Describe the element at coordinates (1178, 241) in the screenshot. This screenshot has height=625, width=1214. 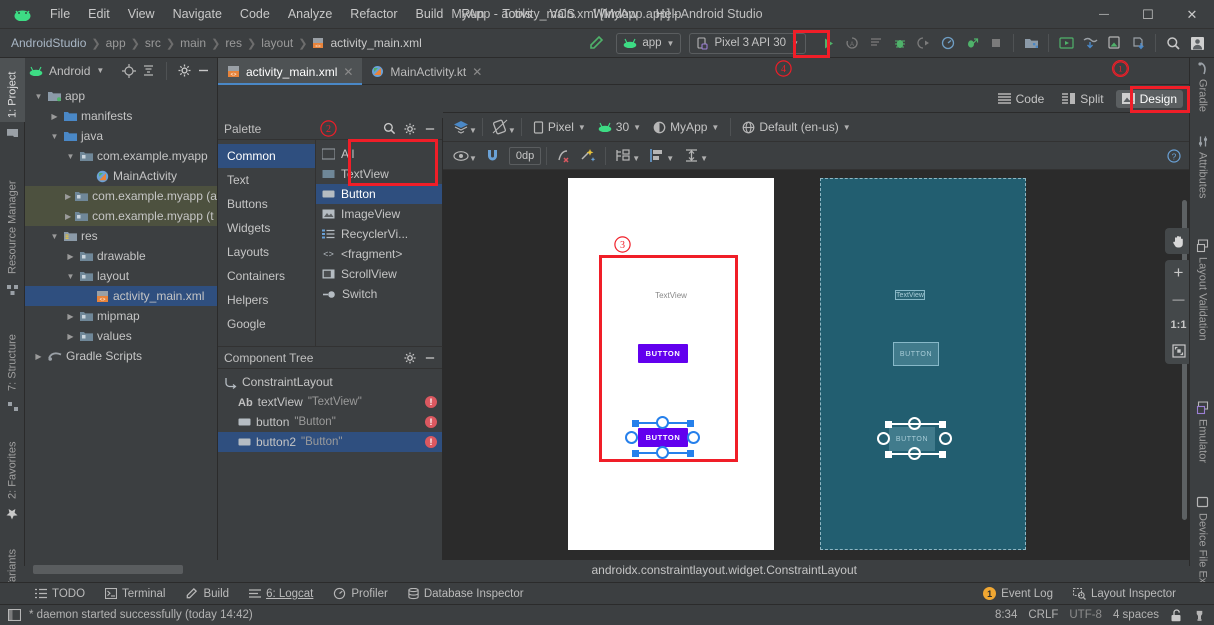
I see `pan-hand-icon` at that location.